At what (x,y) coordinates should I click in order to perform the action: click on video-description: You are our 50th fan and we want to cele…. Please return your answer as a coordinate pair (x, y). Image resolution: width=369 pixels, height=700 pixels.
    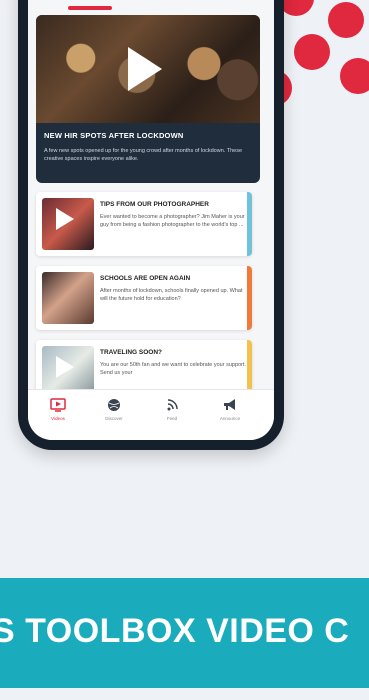
    Looking at the image, I should click on (173, 369).